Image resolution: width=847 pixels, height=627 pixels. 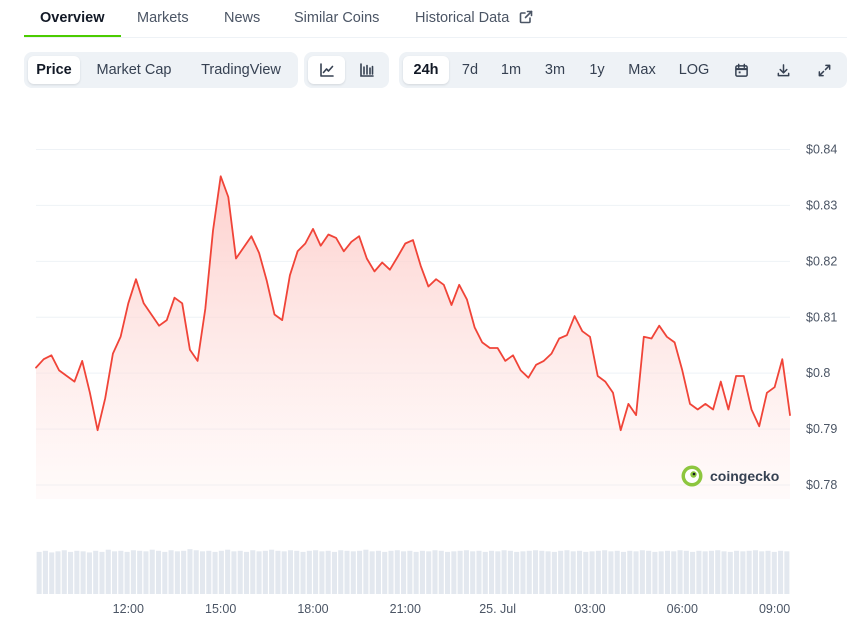 I want to click on active-tab-underline, so click(x=72, y=36).